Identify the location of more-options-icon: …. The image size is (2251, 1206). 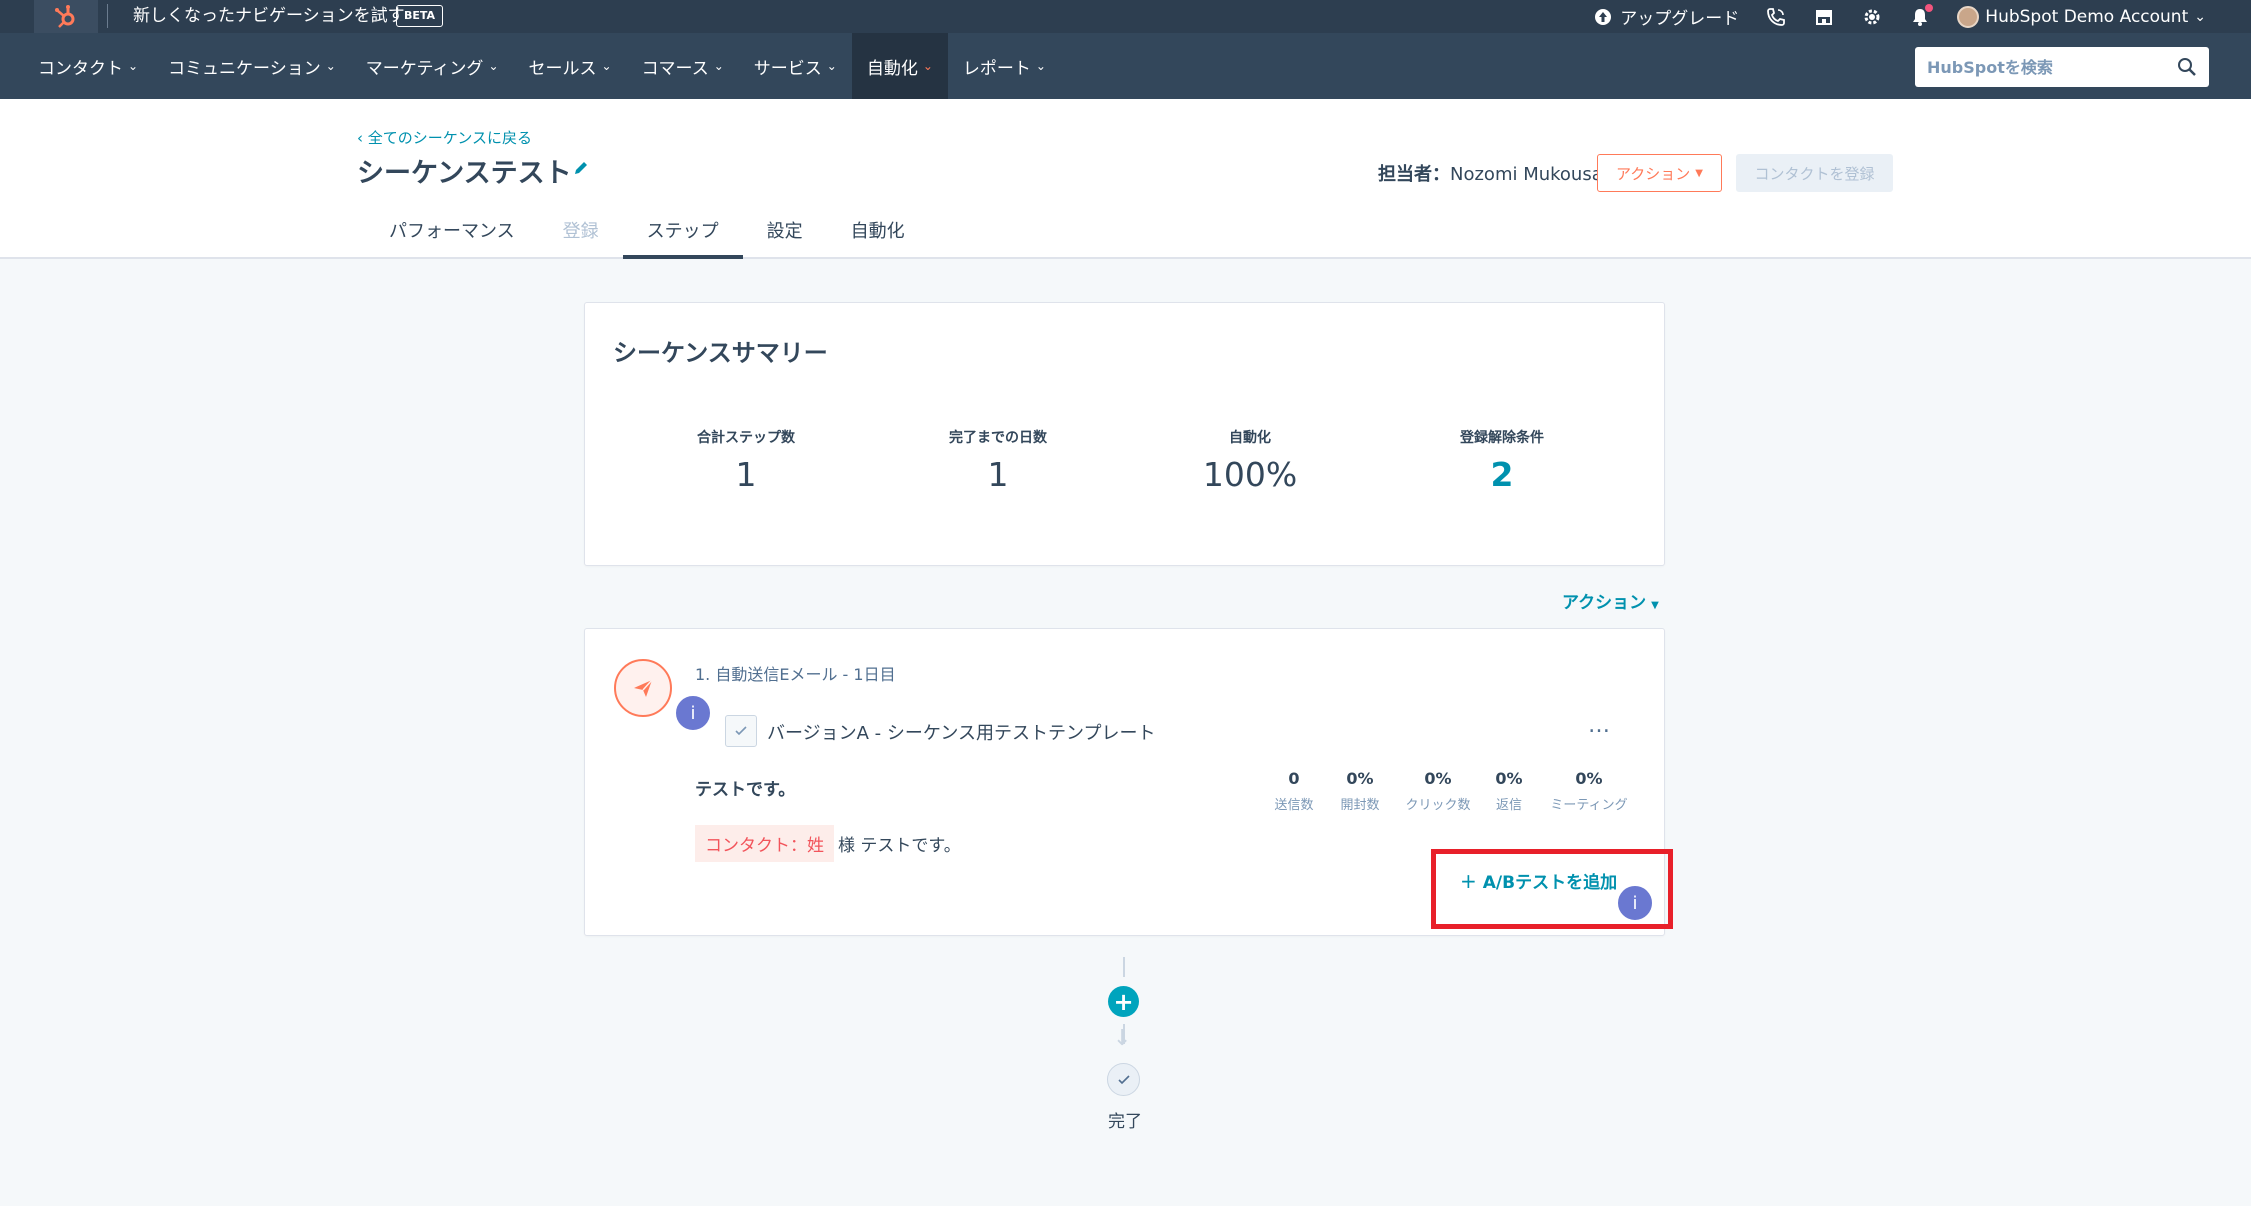
(1599, 725).